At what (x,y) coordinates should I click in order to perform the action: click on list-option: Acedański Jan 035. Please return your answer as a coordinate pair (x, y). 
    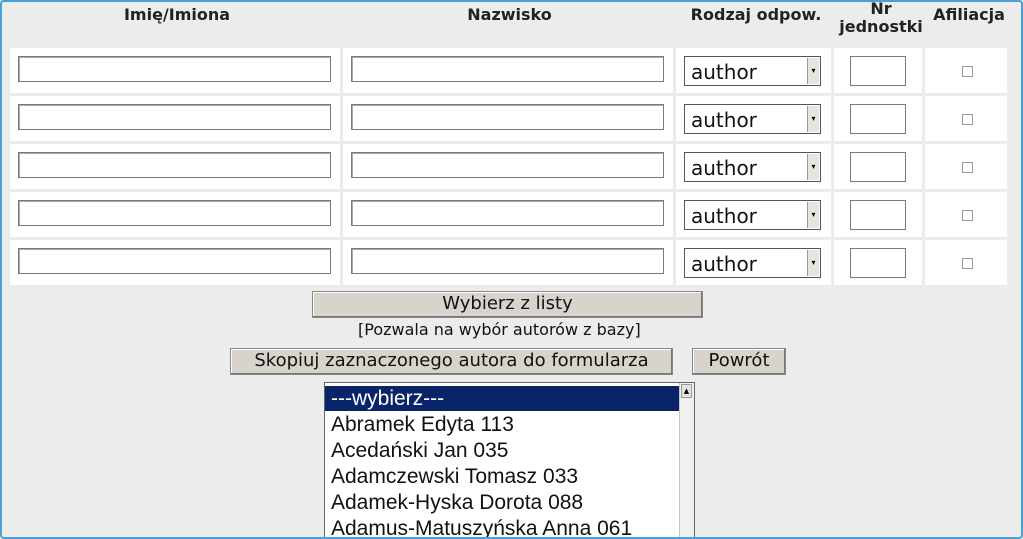
    Looking at the image, I should click on (503, 450).